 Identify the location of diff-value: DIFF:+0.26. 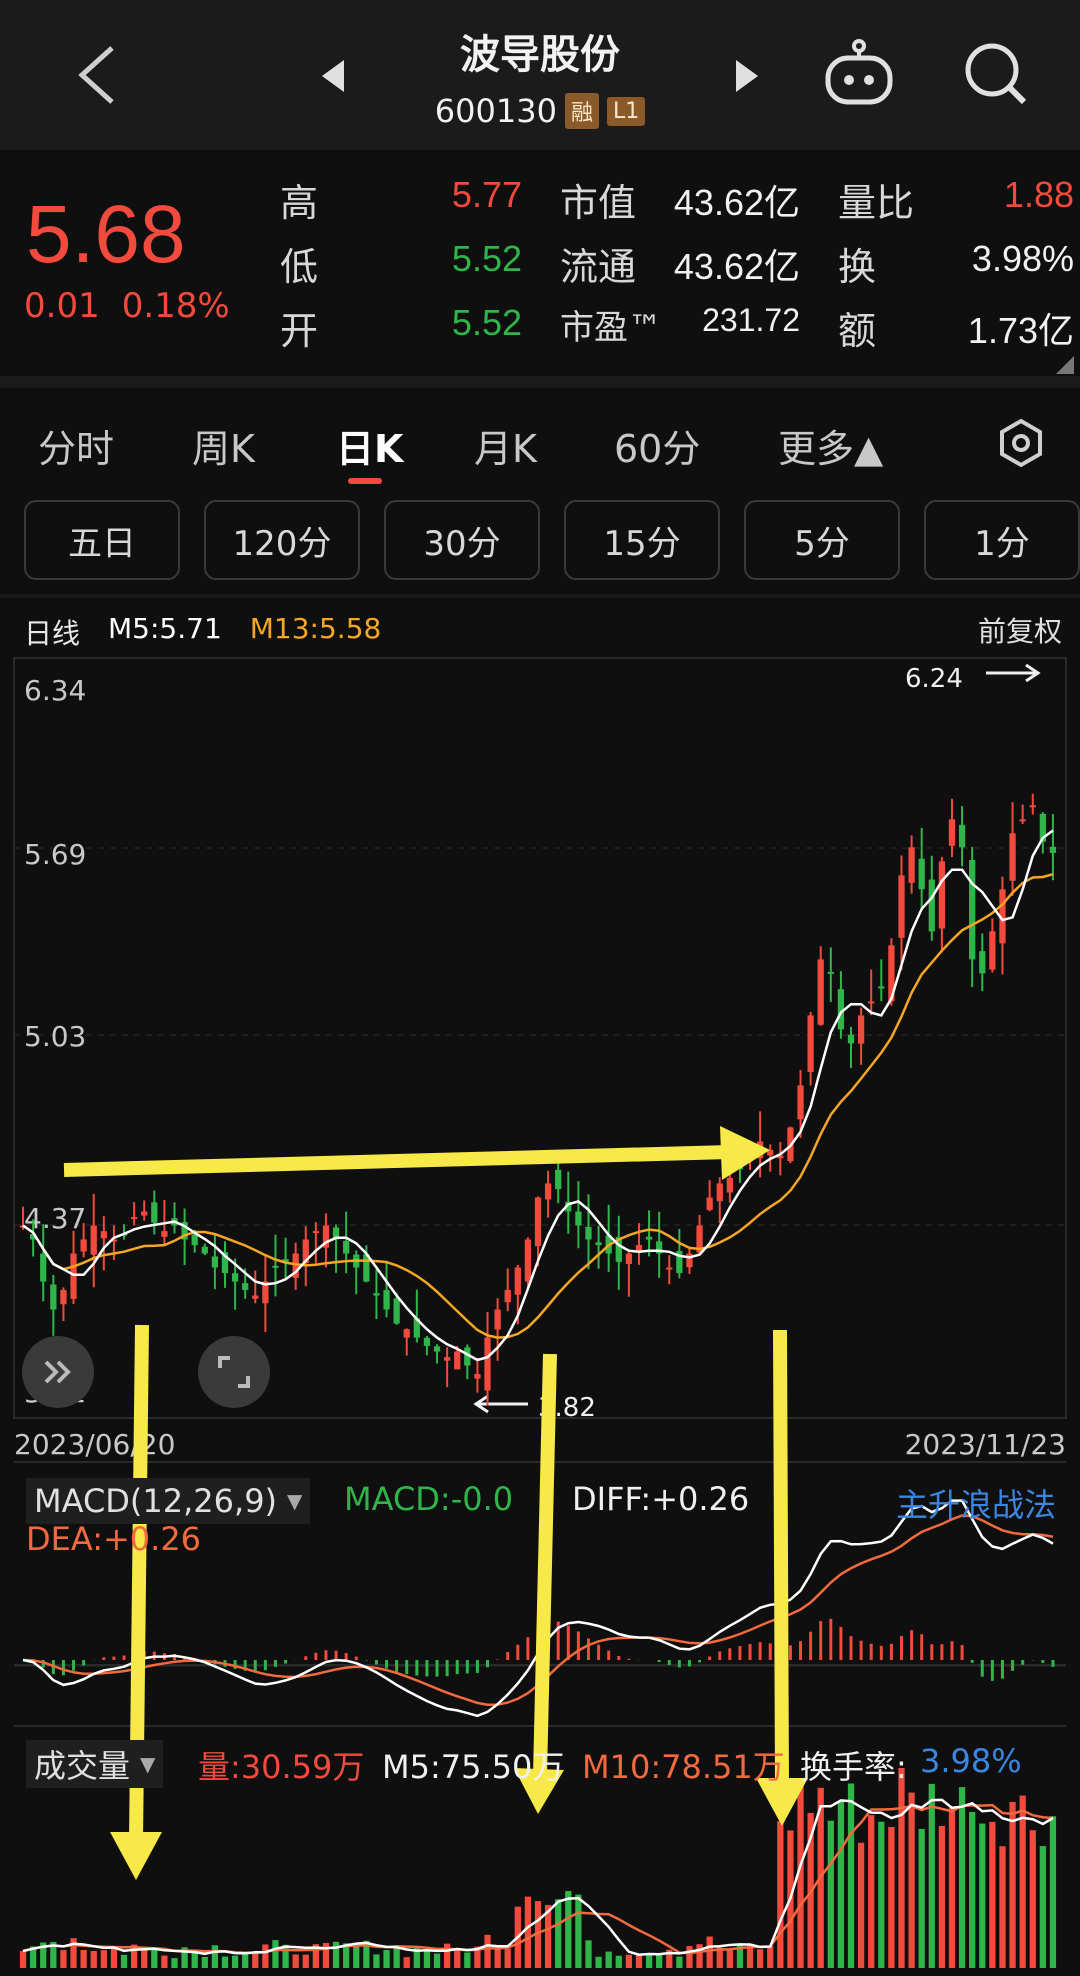
(661, 1499).